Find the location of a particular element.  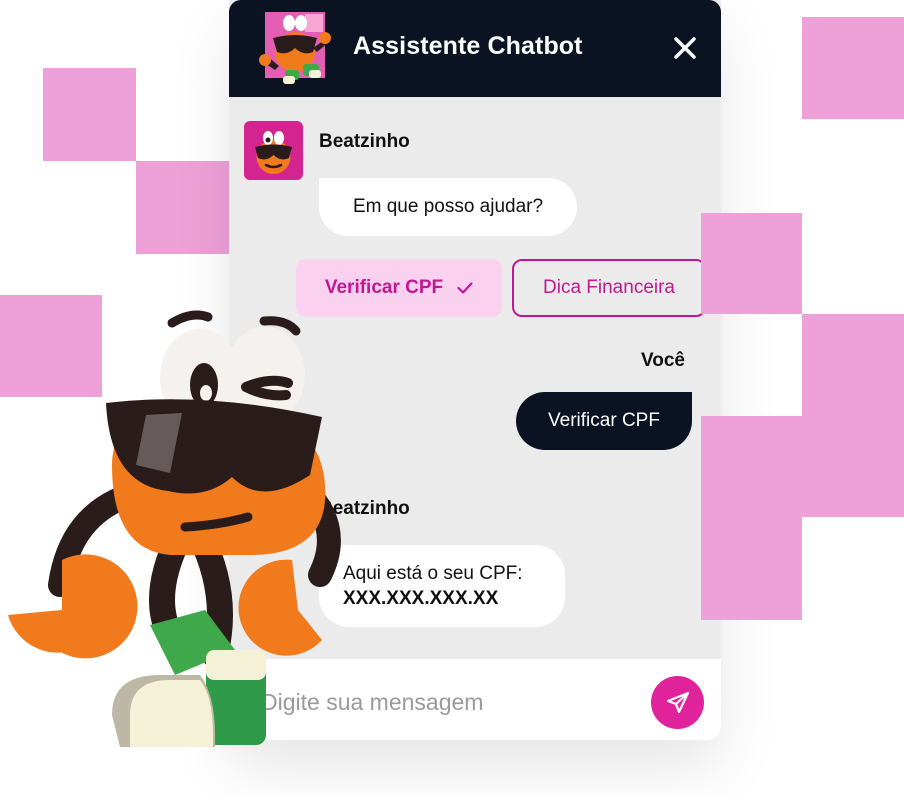

user-message-bubble: Verificar CPF is located at coordinates (604, 421).